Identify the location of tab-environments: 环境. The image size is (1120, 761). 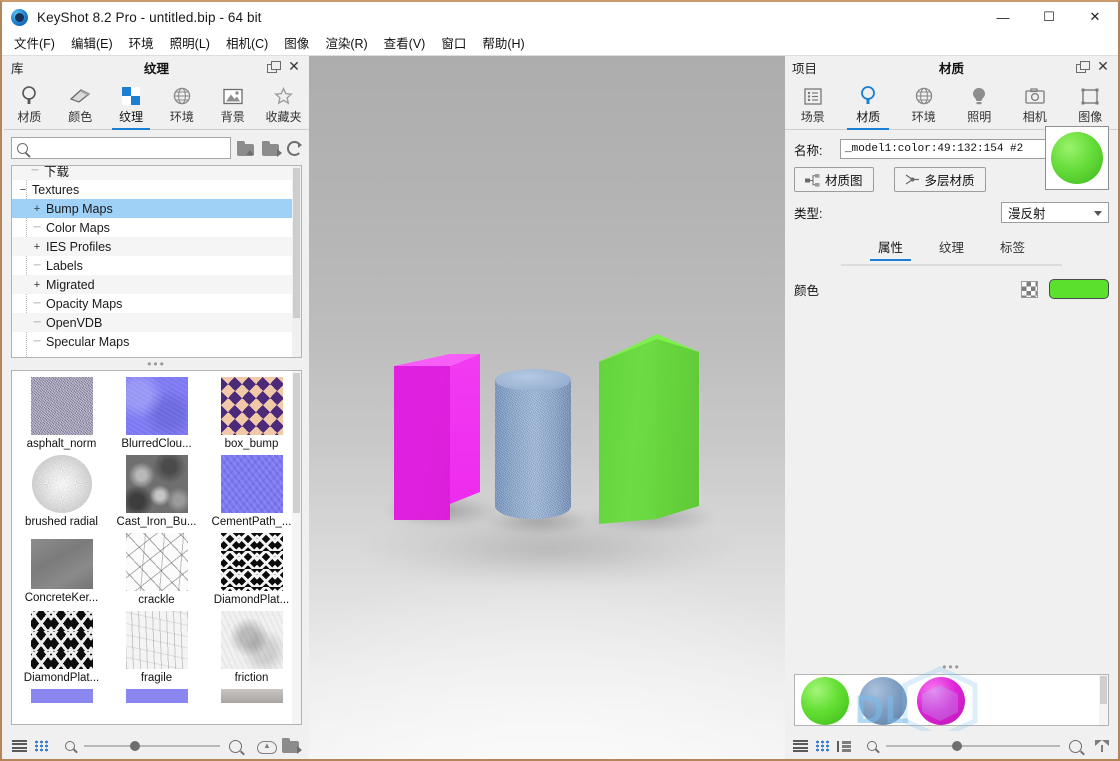
(181, 105).